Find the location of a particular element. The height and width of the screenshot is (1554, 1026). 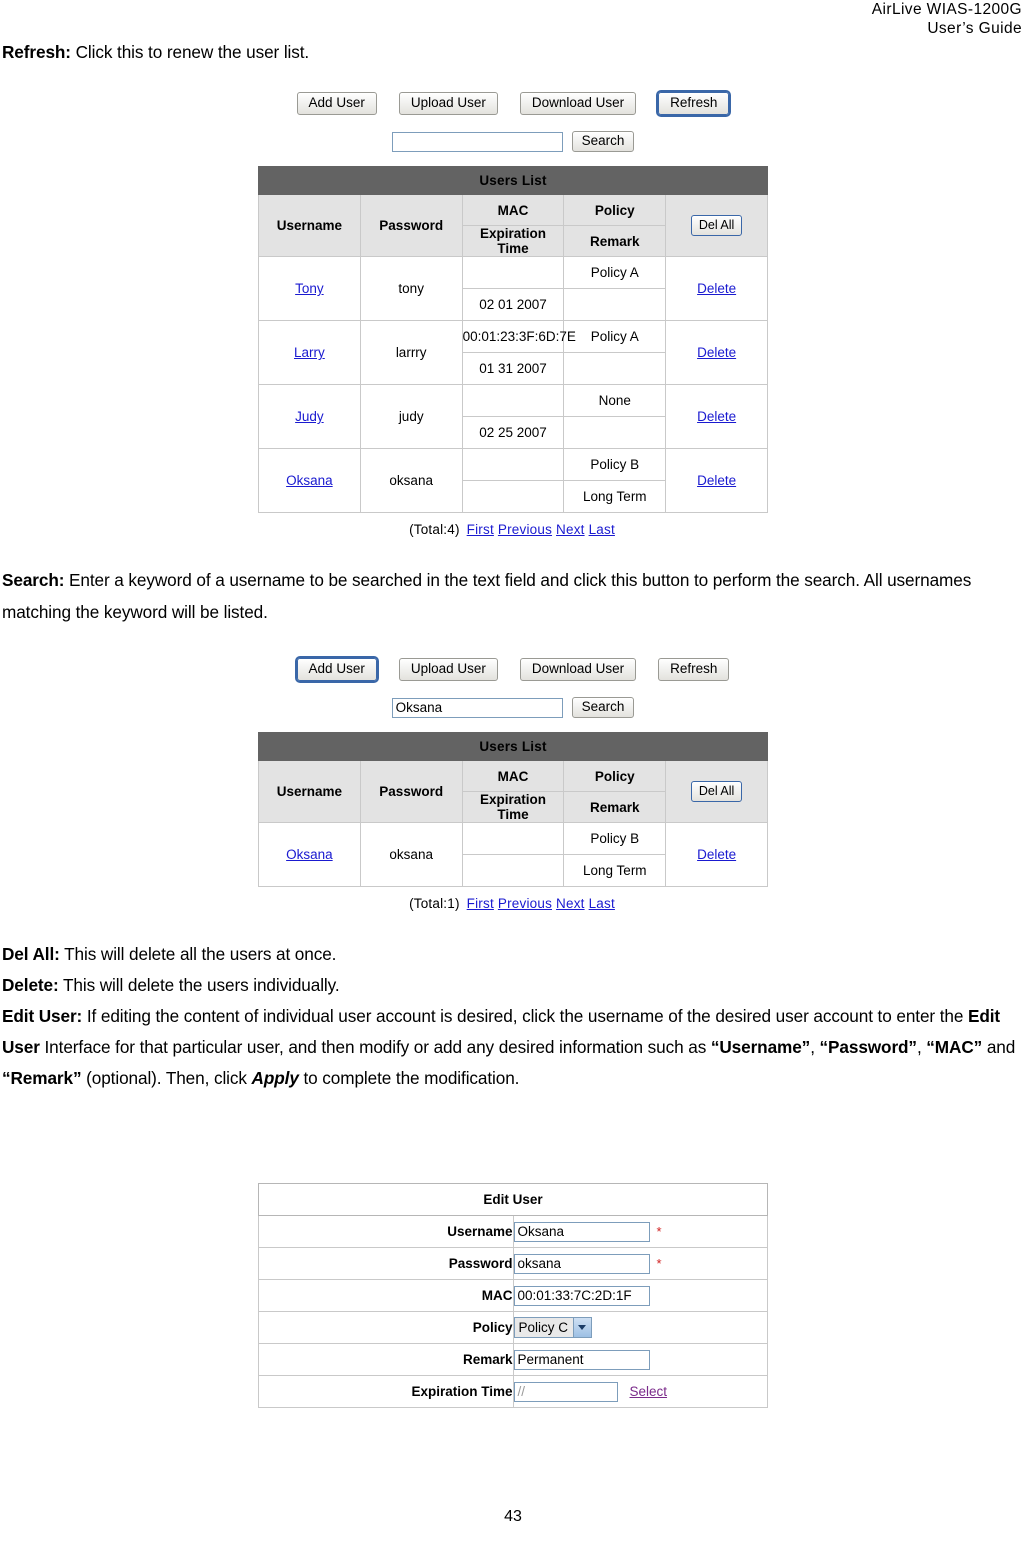

total-count: (Total:1) is located at coordinates (434, 903).